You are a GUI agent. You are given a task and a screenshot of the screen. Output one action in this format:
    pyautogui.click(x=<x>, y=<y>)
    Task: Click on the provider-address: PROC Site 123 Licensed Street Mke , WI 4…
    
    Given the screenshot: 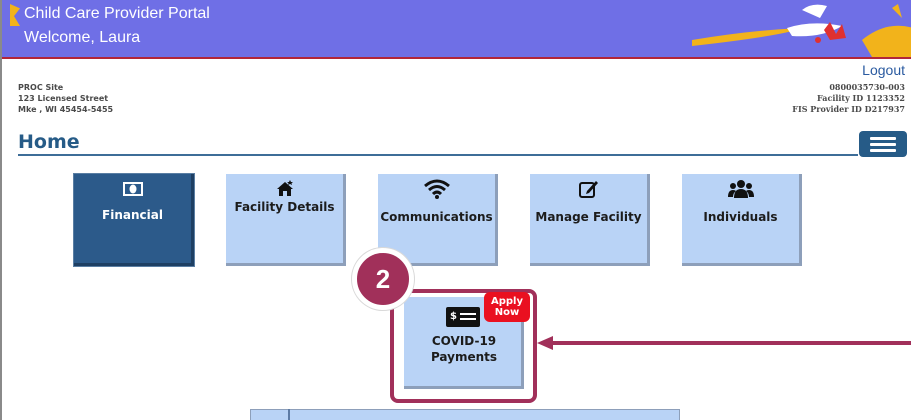 What is the action you would take?
    pyautogui.click(x=65, y=98)
    